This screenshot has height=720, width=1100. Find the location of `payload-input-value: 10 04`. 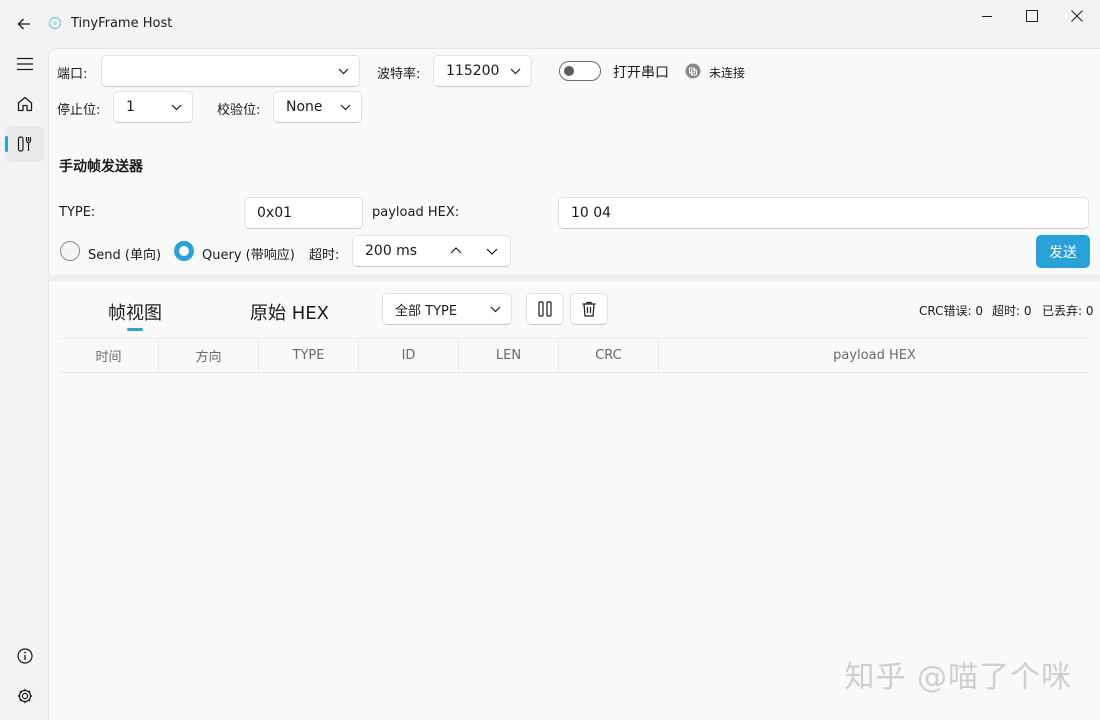

payload-input-value: 10 04 is located at coordinates (591, 213).